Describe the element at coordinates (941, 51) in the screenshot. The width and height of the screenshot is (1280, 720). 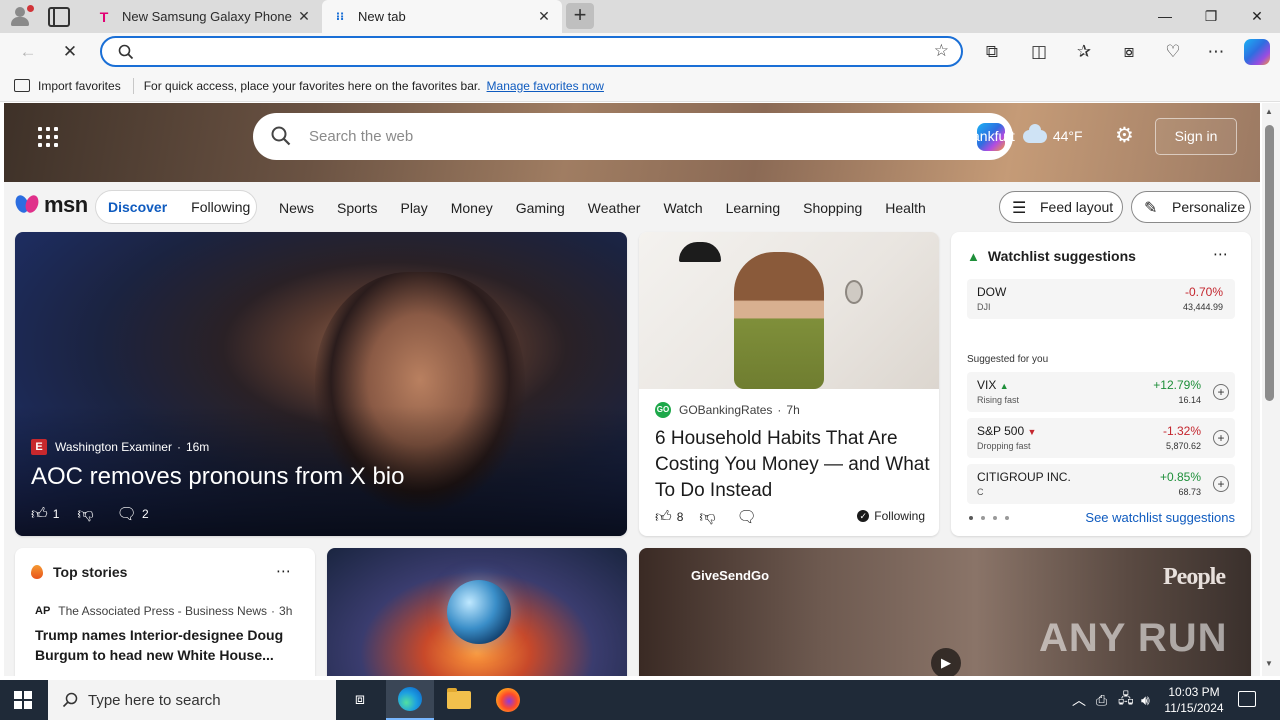
I see `favorite-star-icon: ☆` at that location.